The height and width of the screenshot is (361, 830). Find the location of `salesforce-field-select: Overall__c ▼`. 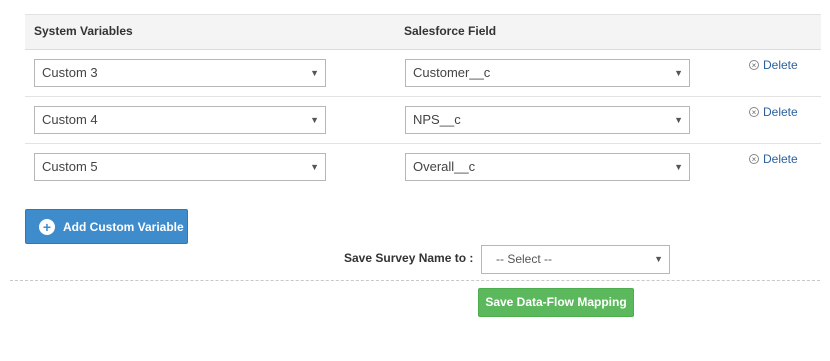

salesforce-field-select: Overall__c ▼ is located at coordinates (547, 167).